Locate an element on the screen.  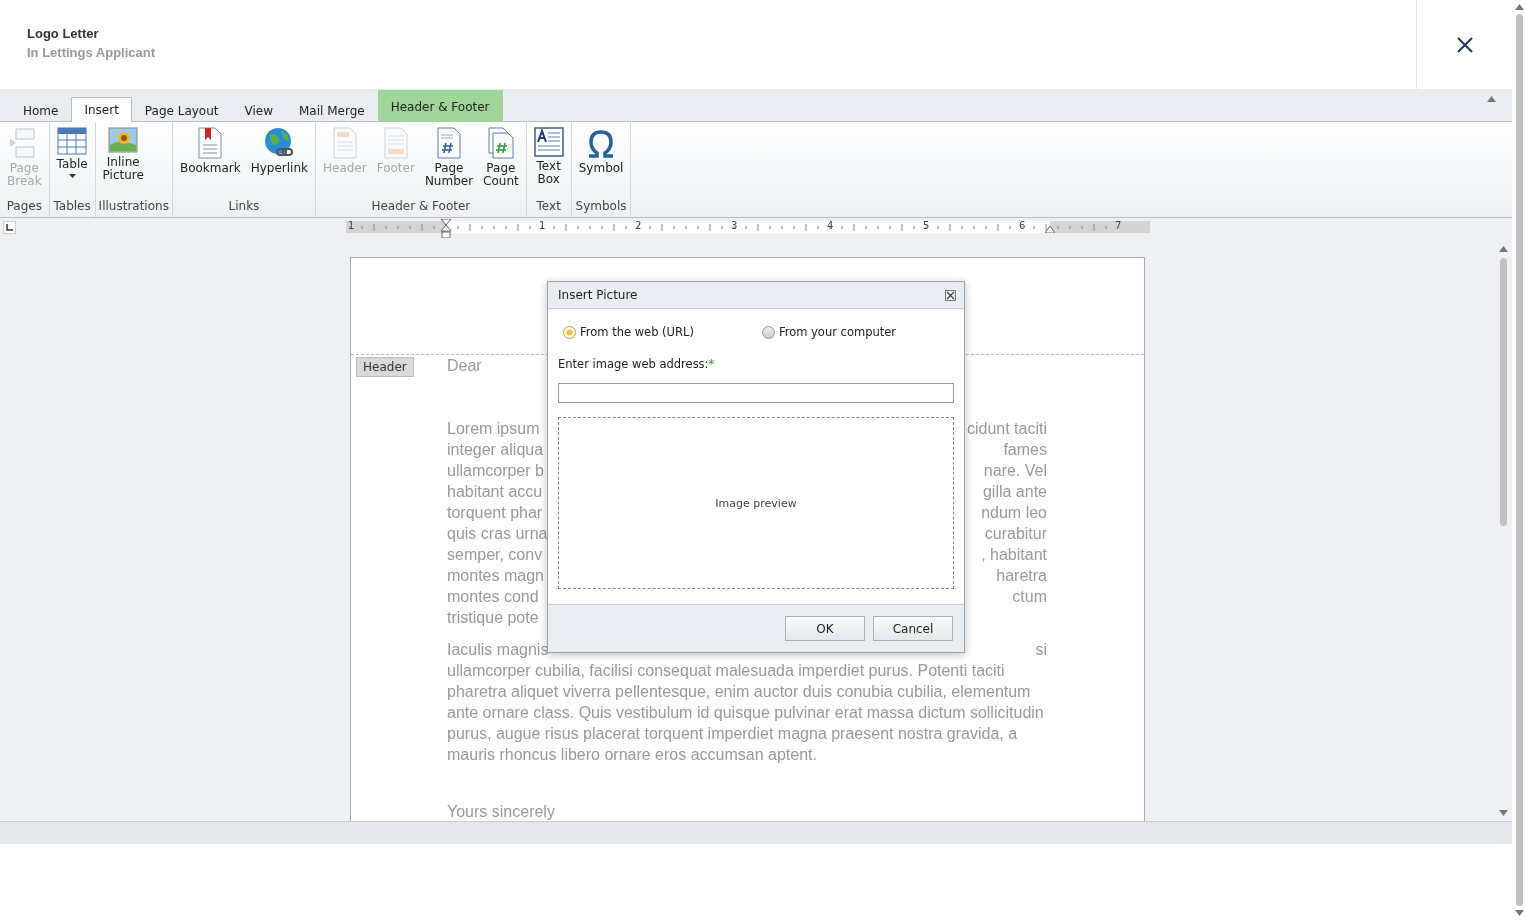
body-text: nare. Vel is located at coordinates (1015, 471).